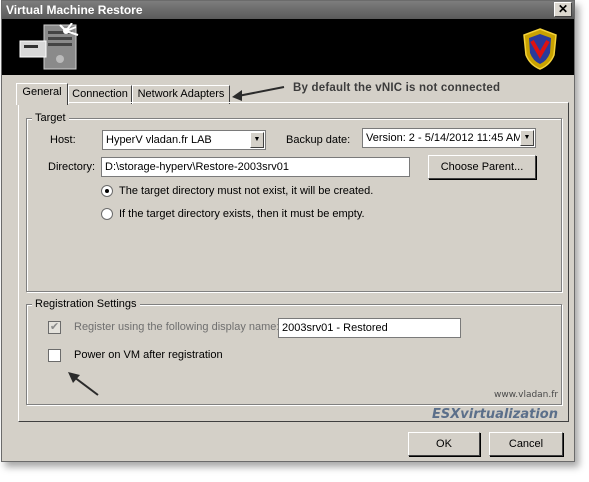  I want to click on host-select: HyperV vladan.fr LAB ▼, so click(184, 140).